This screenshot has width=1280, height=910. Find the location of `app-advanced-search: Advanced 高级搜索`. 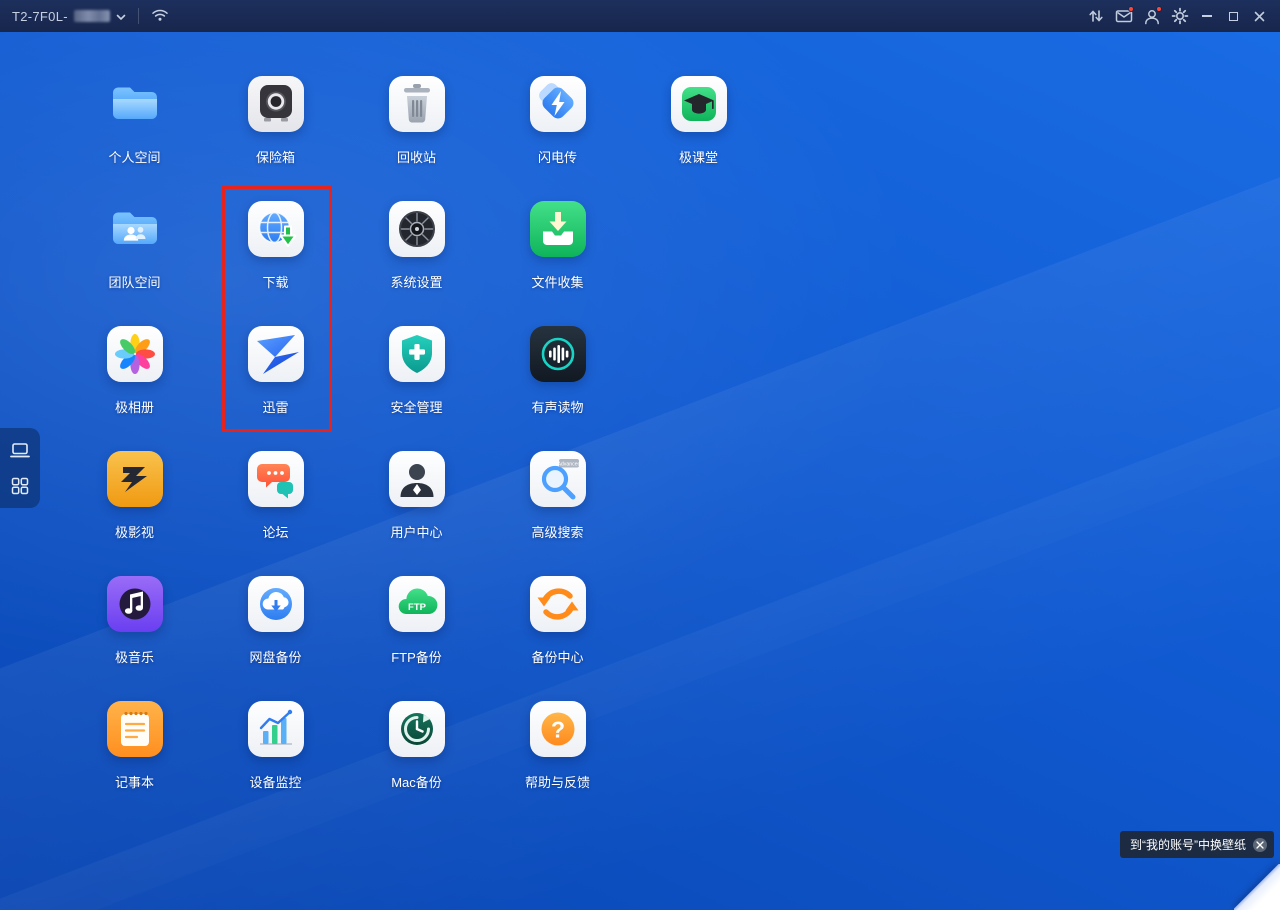

app-advanced-search: Advanced 高级搜索 is located at coordinates (557, 501).